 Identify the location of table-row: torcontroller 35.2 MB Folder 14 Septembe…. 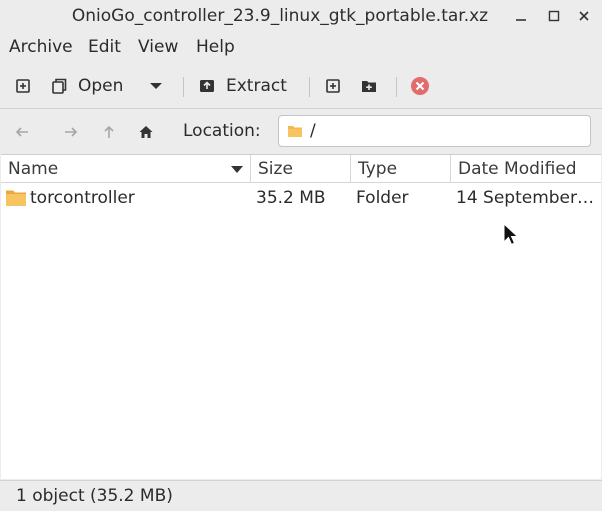
(301, 198).